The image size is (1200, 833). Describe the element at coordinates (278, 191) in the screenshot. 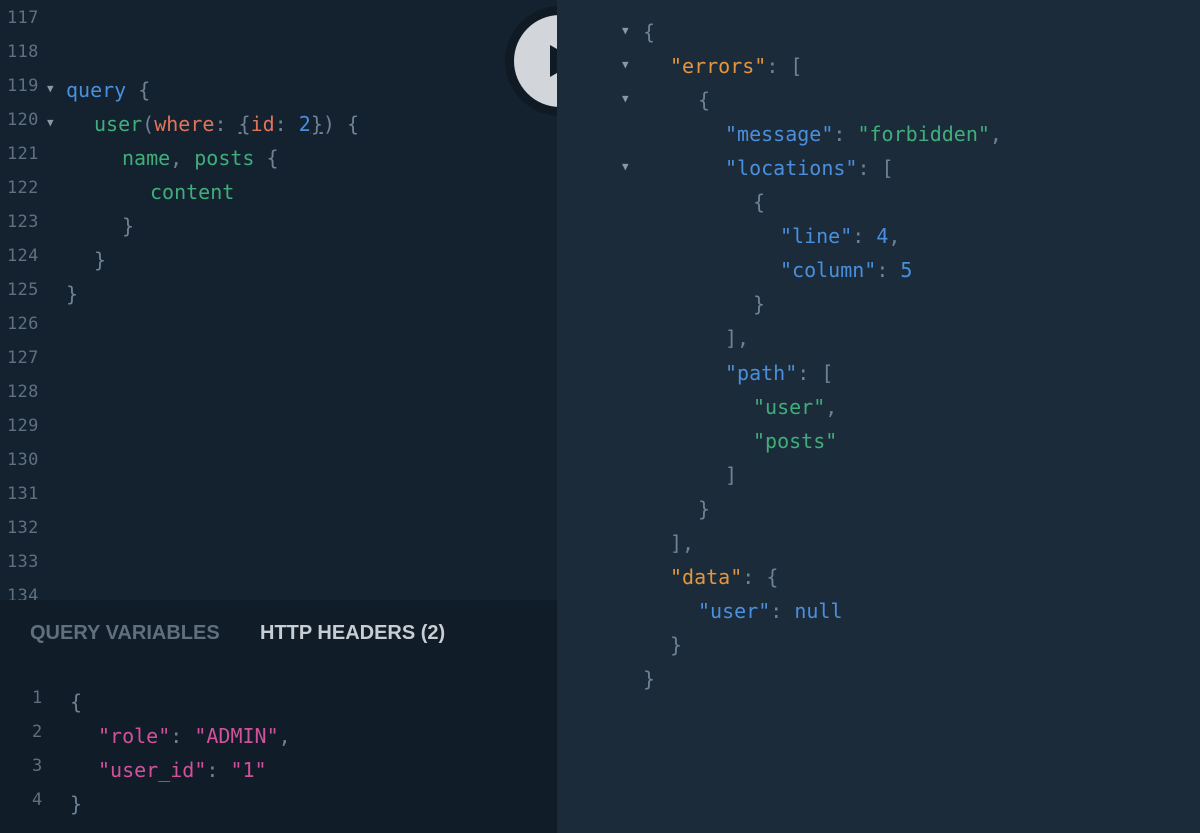

I see `editor-line: 122 content` at that location.